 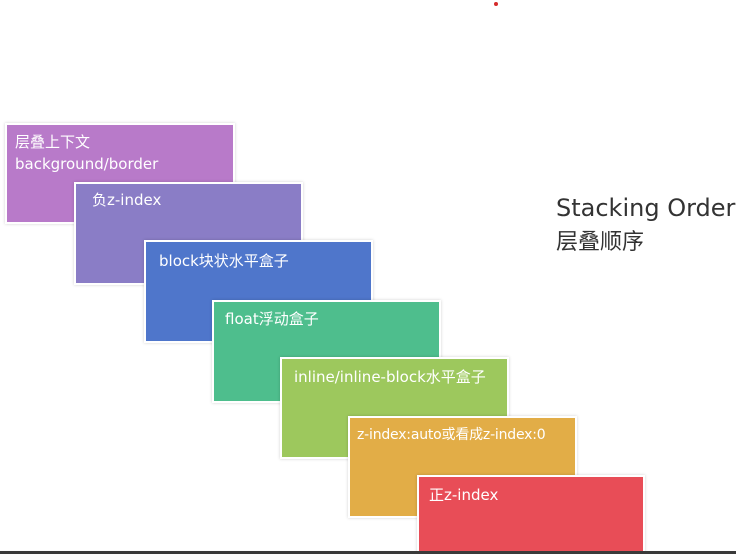 I want to click on layer-label: inline/inline-block水平盒子, so click(x=390, y=377).